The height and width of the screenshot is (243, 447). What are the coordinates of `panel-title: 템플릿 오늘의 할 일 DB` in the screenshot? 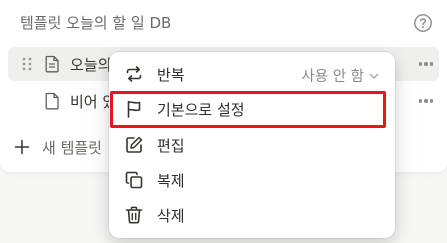 It's located at (96, 23).